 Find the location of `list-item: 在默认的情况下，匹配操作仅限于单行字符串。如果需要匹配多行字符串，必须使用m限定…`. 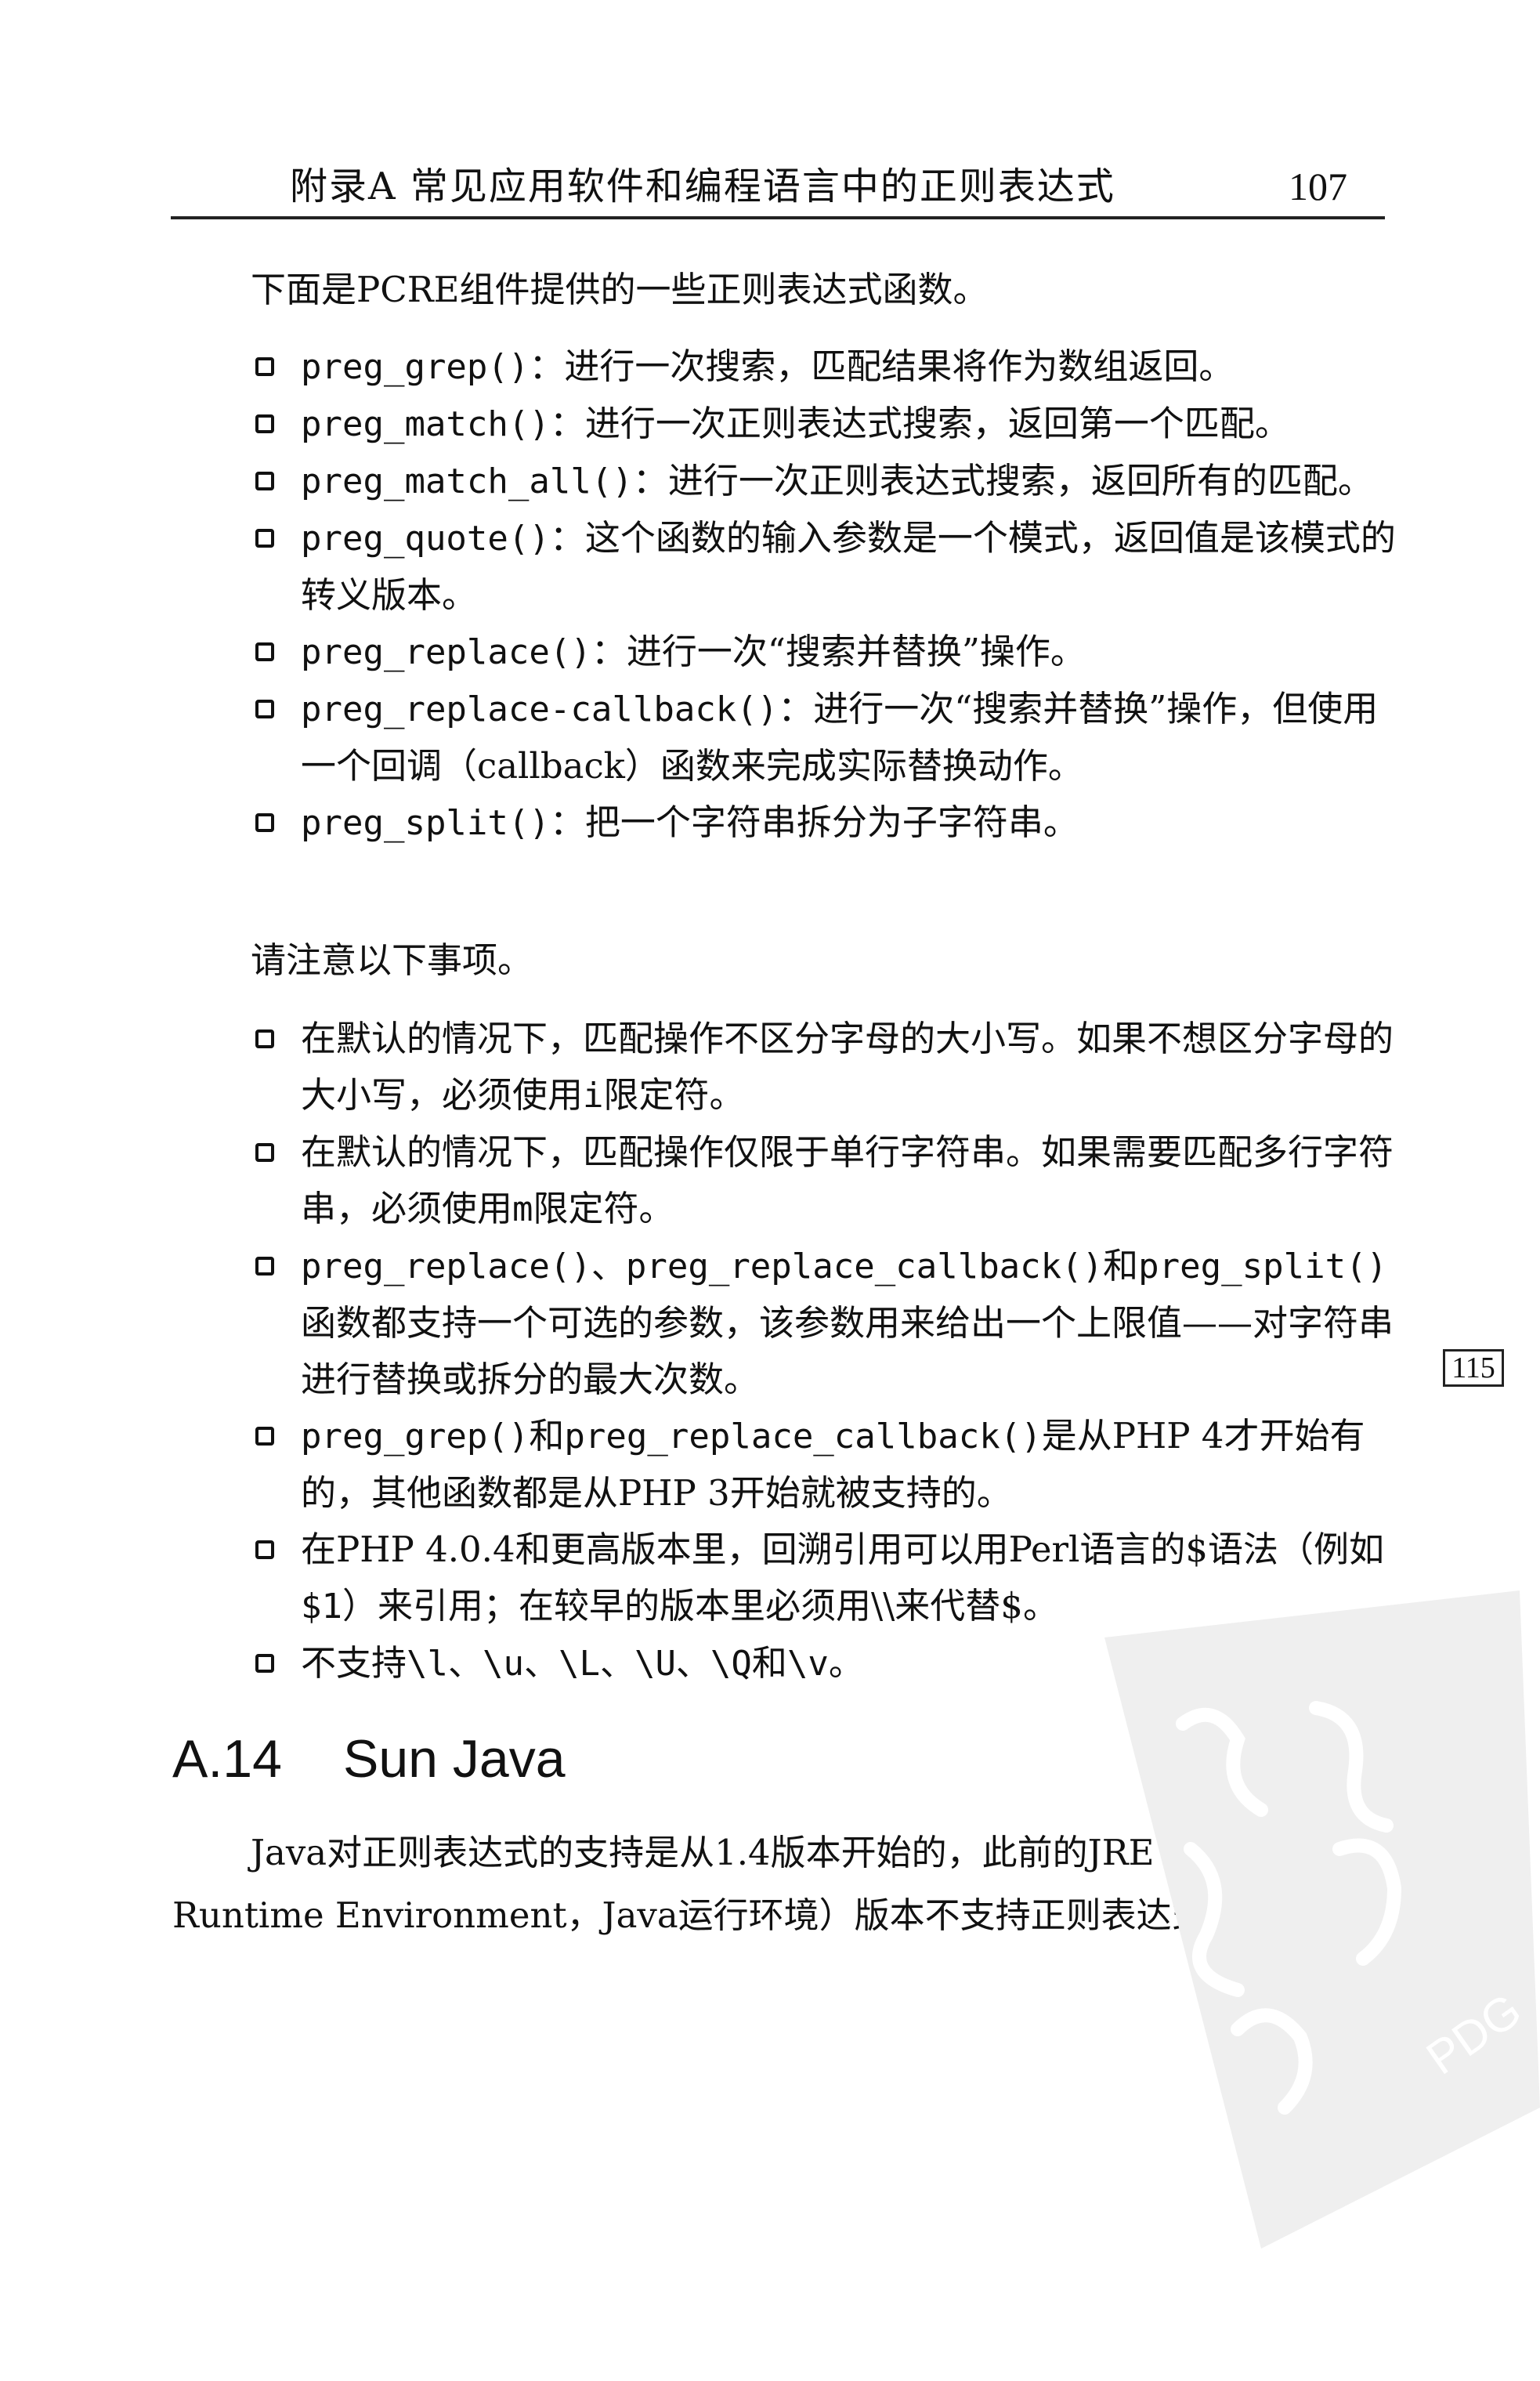

list-item: 在默认的情况下，匹配操作仅限于单行字符串。如果需要匹配多行字符串，必须使用m限定… is located at coordinates (826, 1181).